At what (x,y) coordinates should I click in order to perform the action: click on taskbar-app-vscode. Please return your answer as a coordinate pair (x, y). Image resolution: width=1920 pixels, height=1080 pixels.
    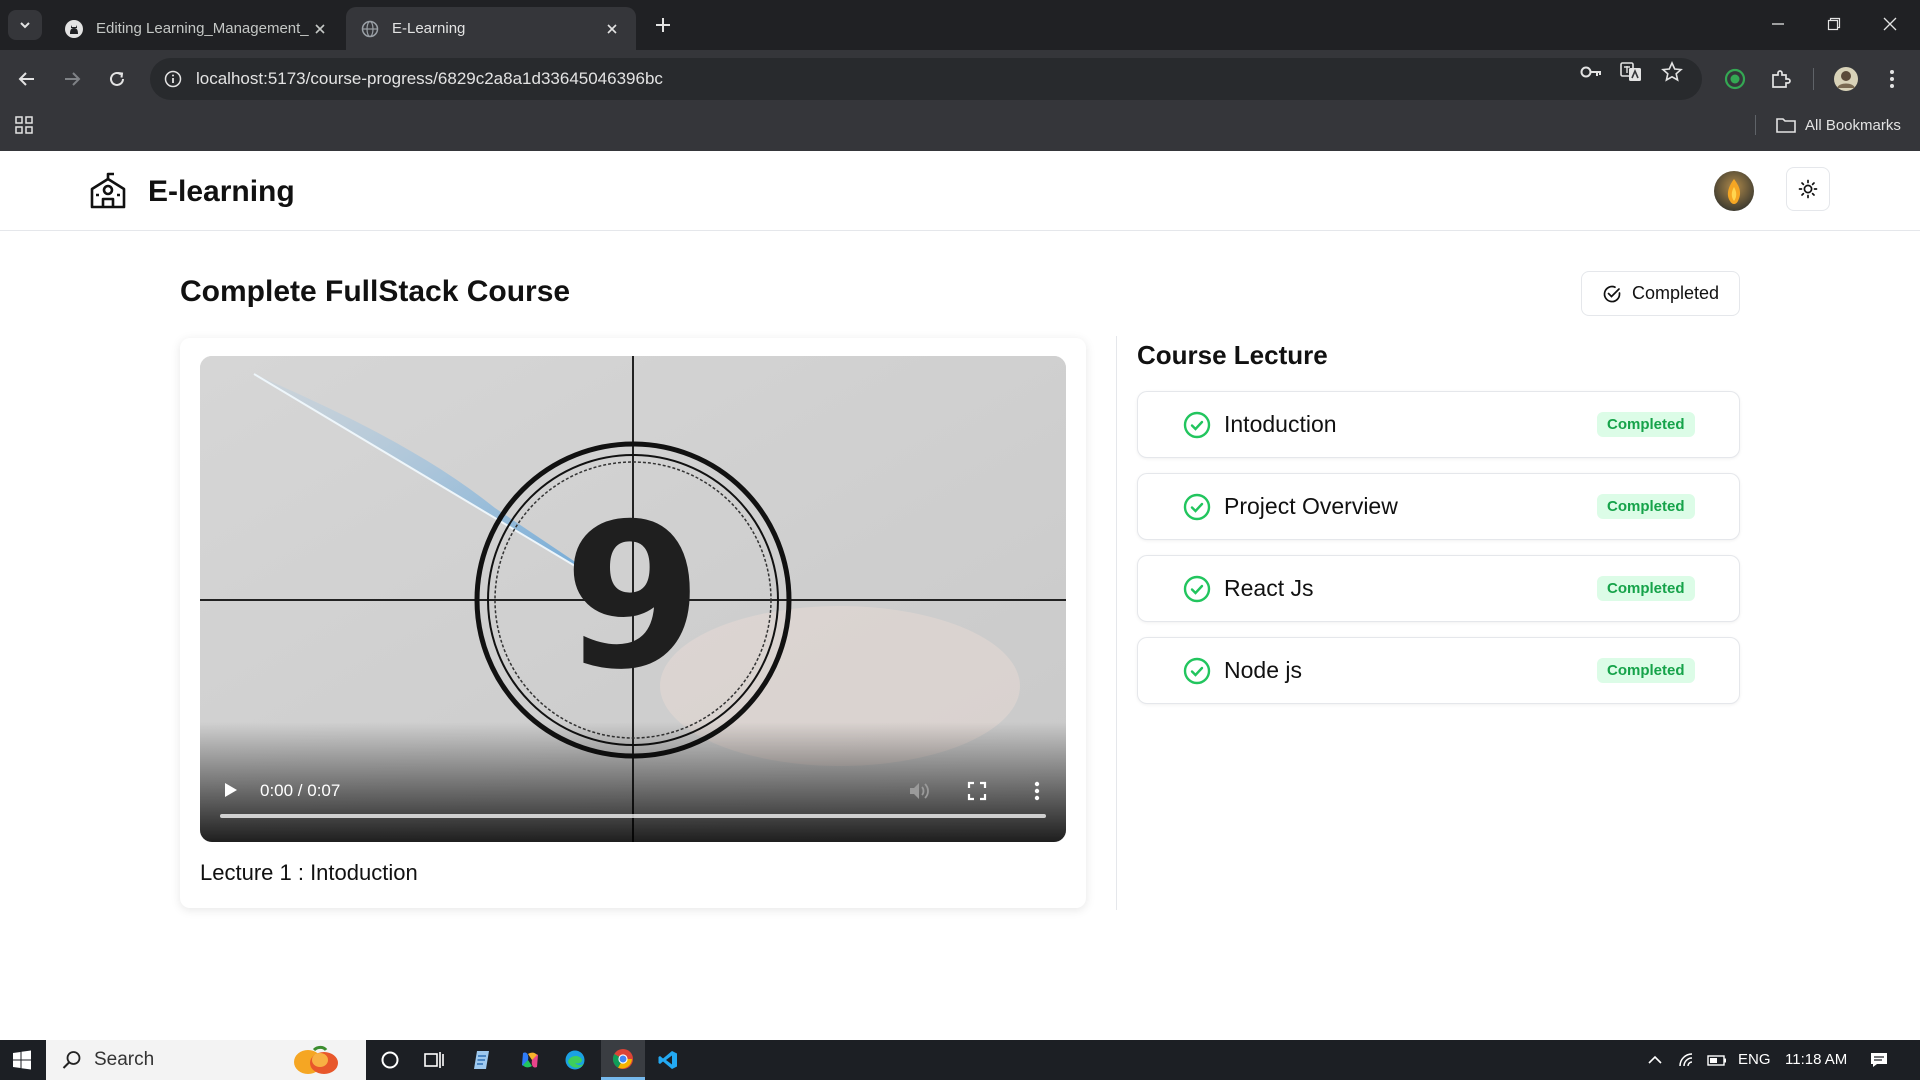
    Looking at the image, I should click on (668, 1060).